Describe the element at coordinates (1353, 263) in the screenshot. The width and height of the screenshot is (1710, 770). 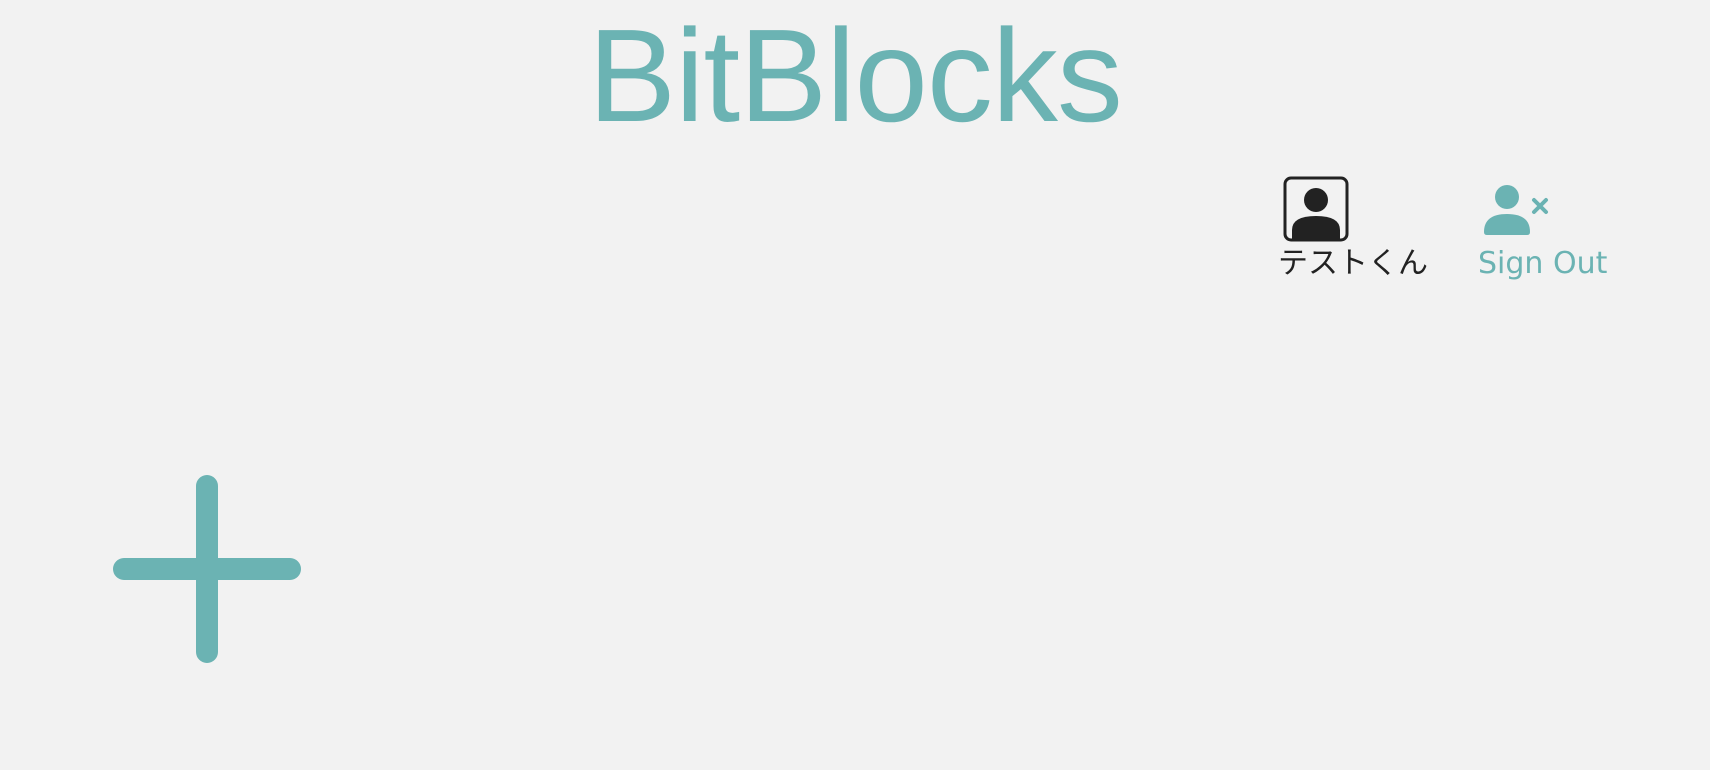
I see `user-name: テストくん` at that location.